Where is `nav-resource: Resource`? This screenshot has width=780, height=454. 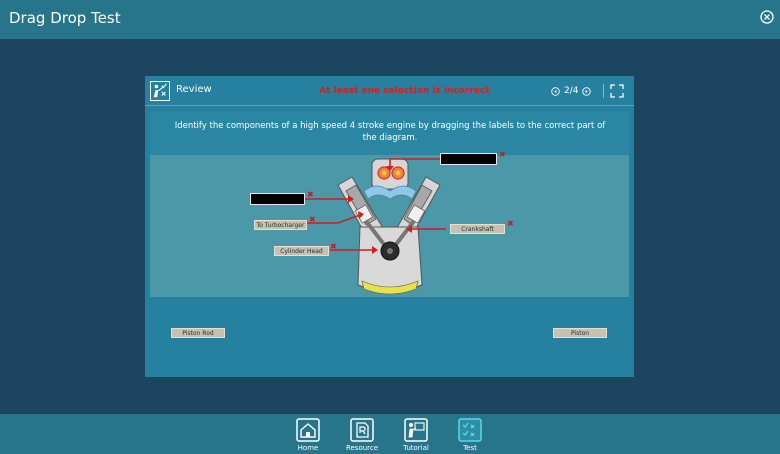 nav-resource: Resource is located at coordinates (362, 435).